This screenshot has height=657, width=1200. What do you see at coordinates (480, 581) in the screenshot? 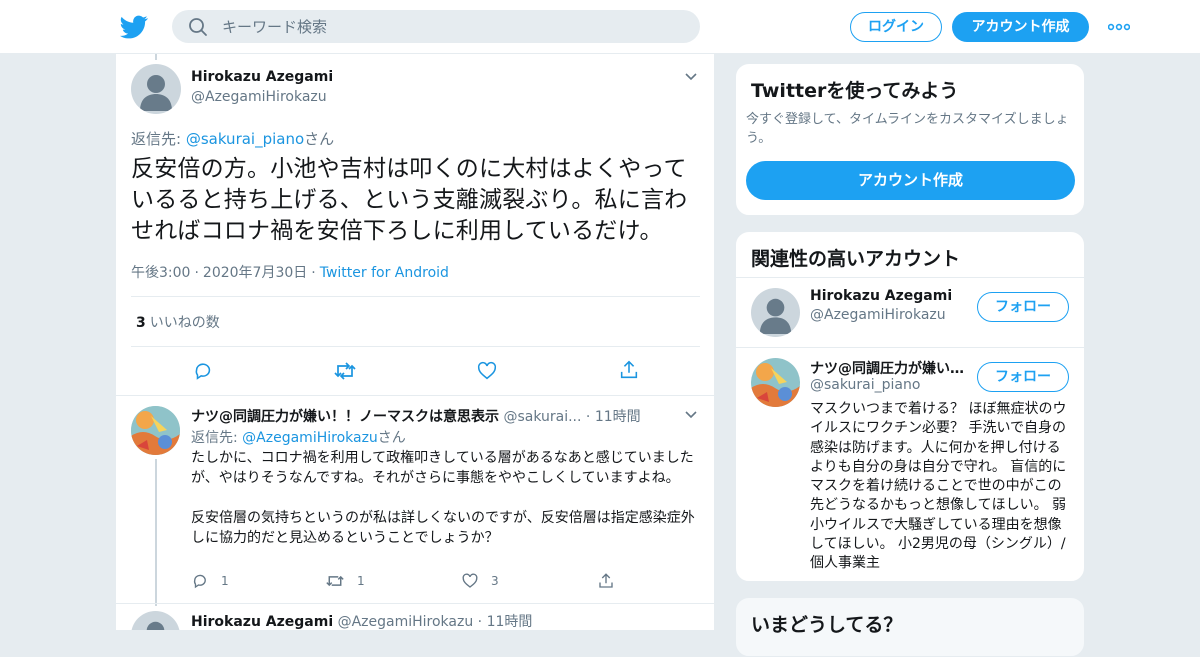
I see `like-action: 3` at bounding box center [480, 581].